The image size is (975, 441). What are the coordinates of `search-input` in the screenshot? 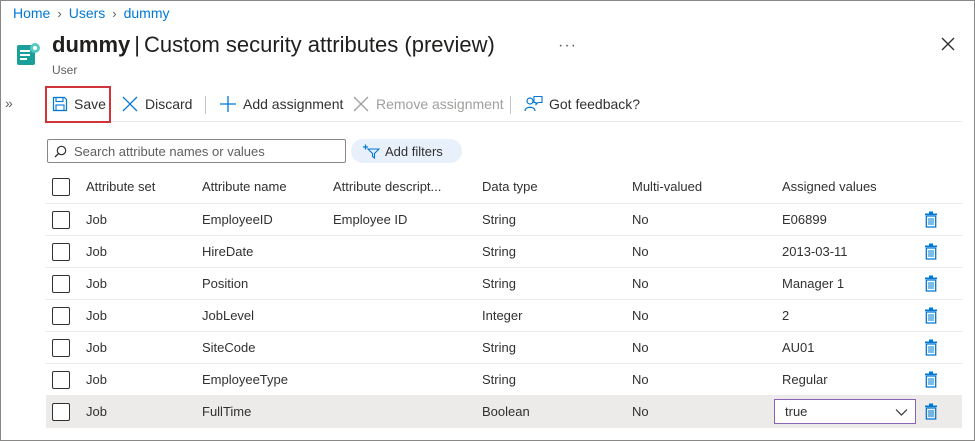 It's located at (207, 151).